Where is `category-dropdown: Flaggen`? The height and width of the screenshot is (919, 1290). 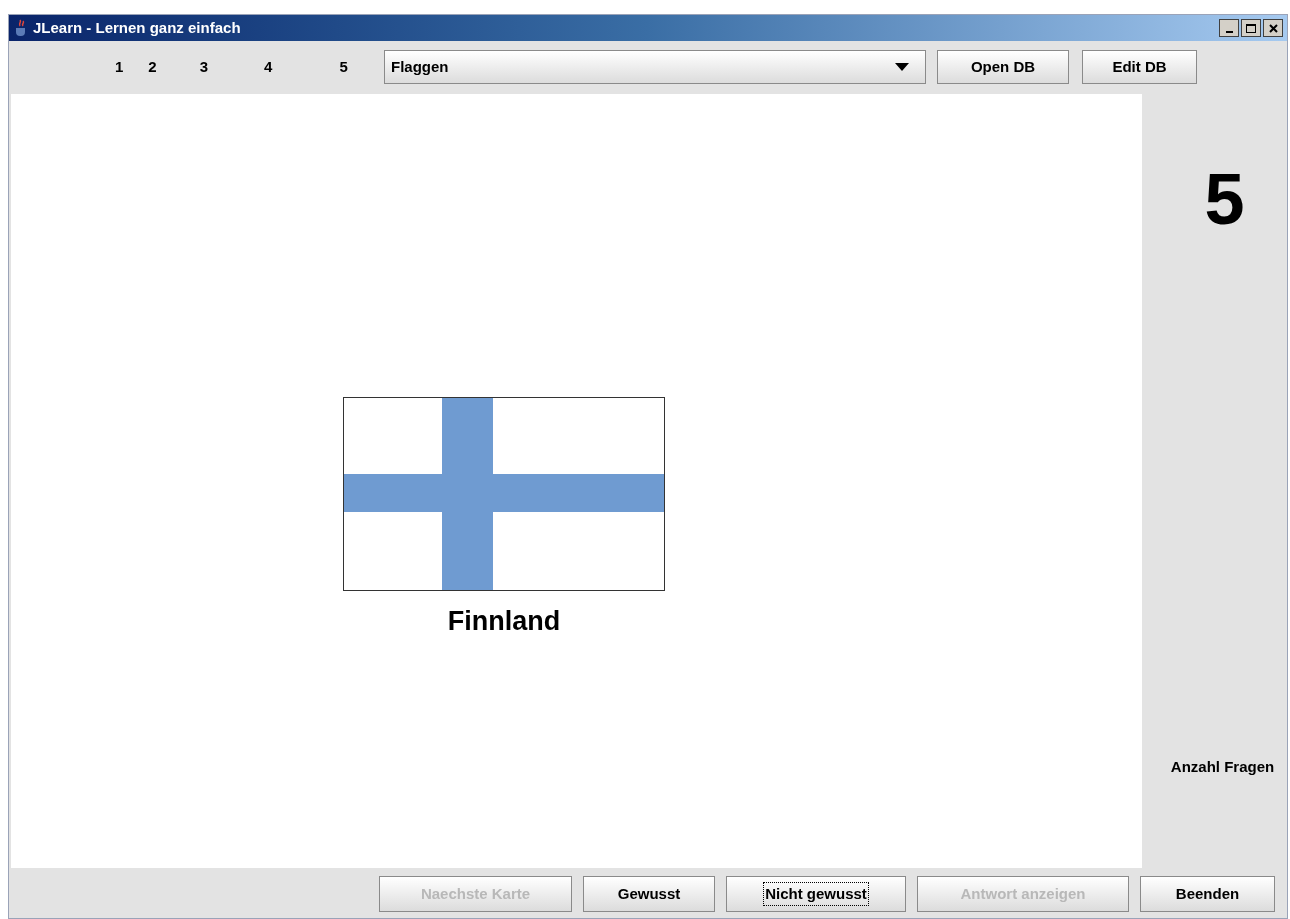 category-dropdown: Flaggen is located at coordinates (655, 67).